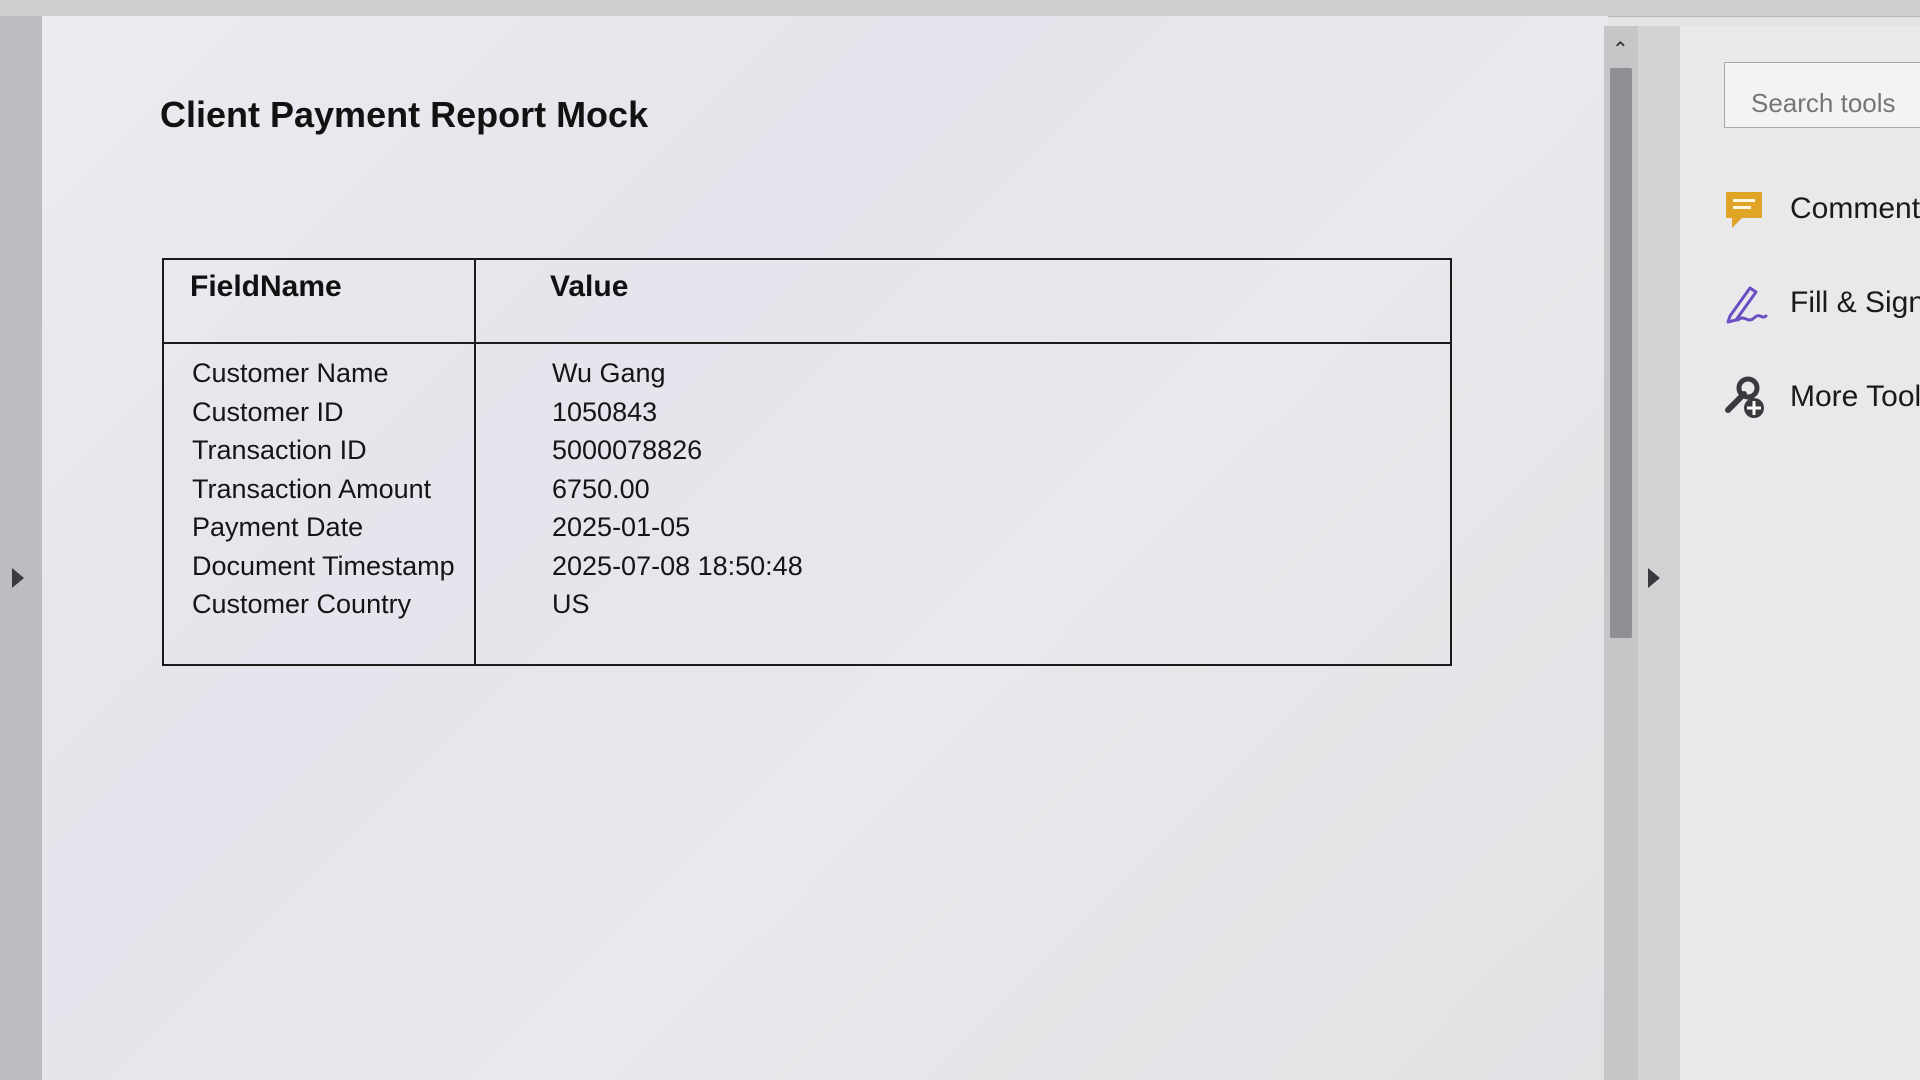 The height and width of the screenshot is (1080, 1920). Describe the element at coordinates (605, 411) in the screenshot. I see `value-cell: 1050843` at that location.